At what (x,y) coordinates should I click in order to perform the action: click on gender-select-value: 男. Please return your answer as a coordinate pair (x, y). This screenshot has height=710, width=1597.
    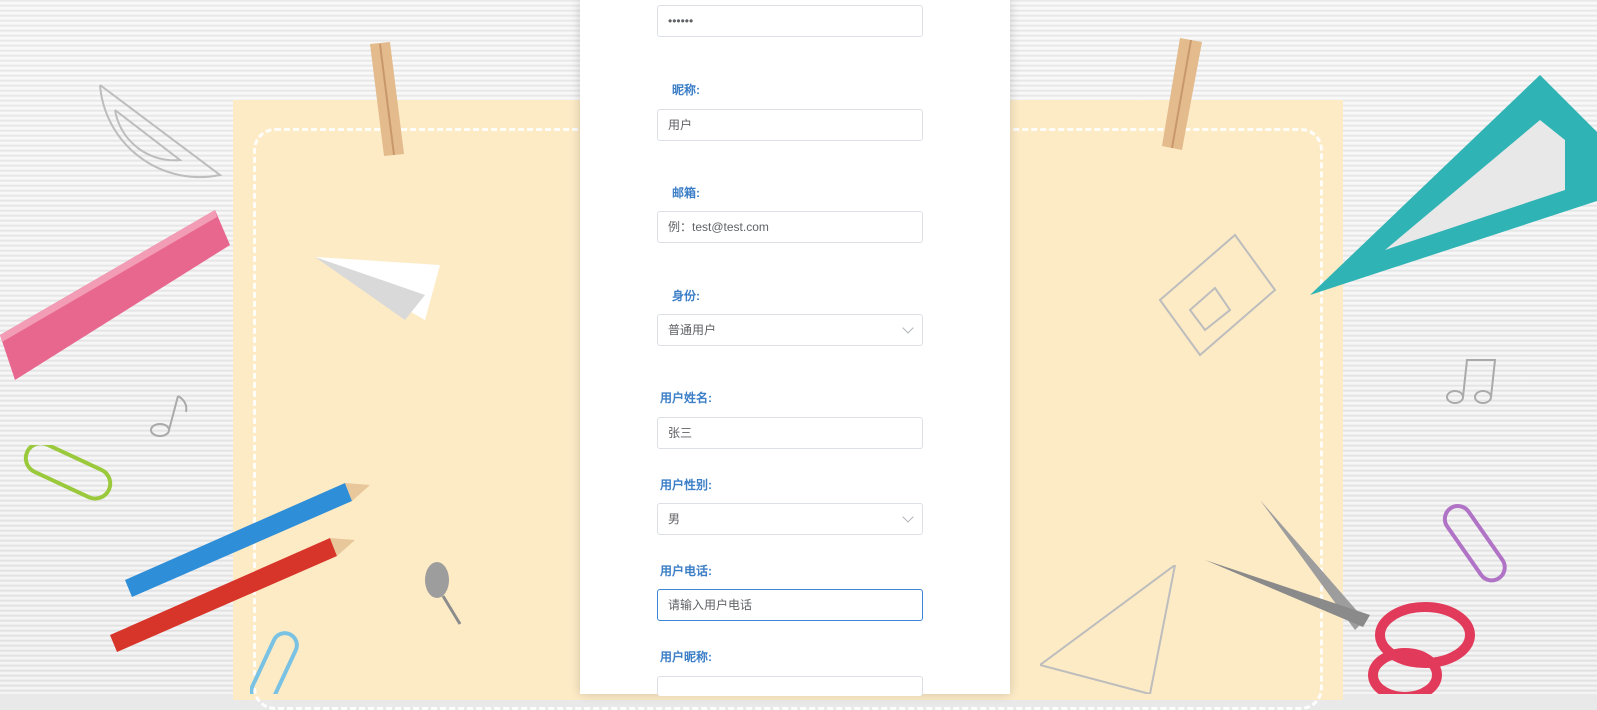
    Looking at the image, I should click on (674, 519).